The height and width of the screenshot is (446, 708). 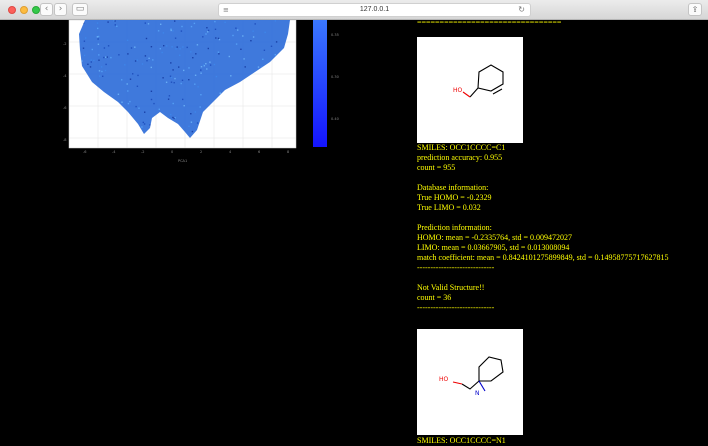 I want to click on zoom-window-button, so click(x=36, y=10).